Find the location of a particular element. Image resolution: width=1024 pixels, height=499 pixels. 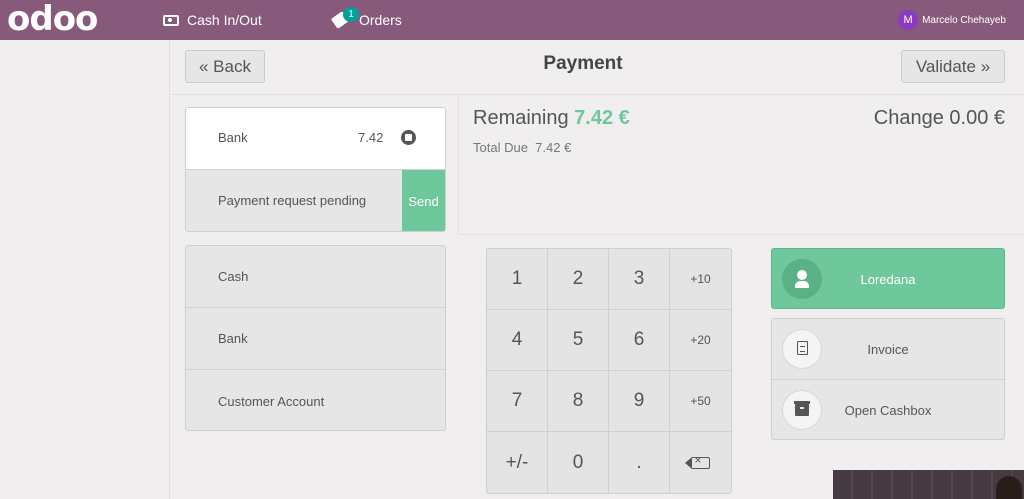

archive-icon is located at coordinates (802, 408).